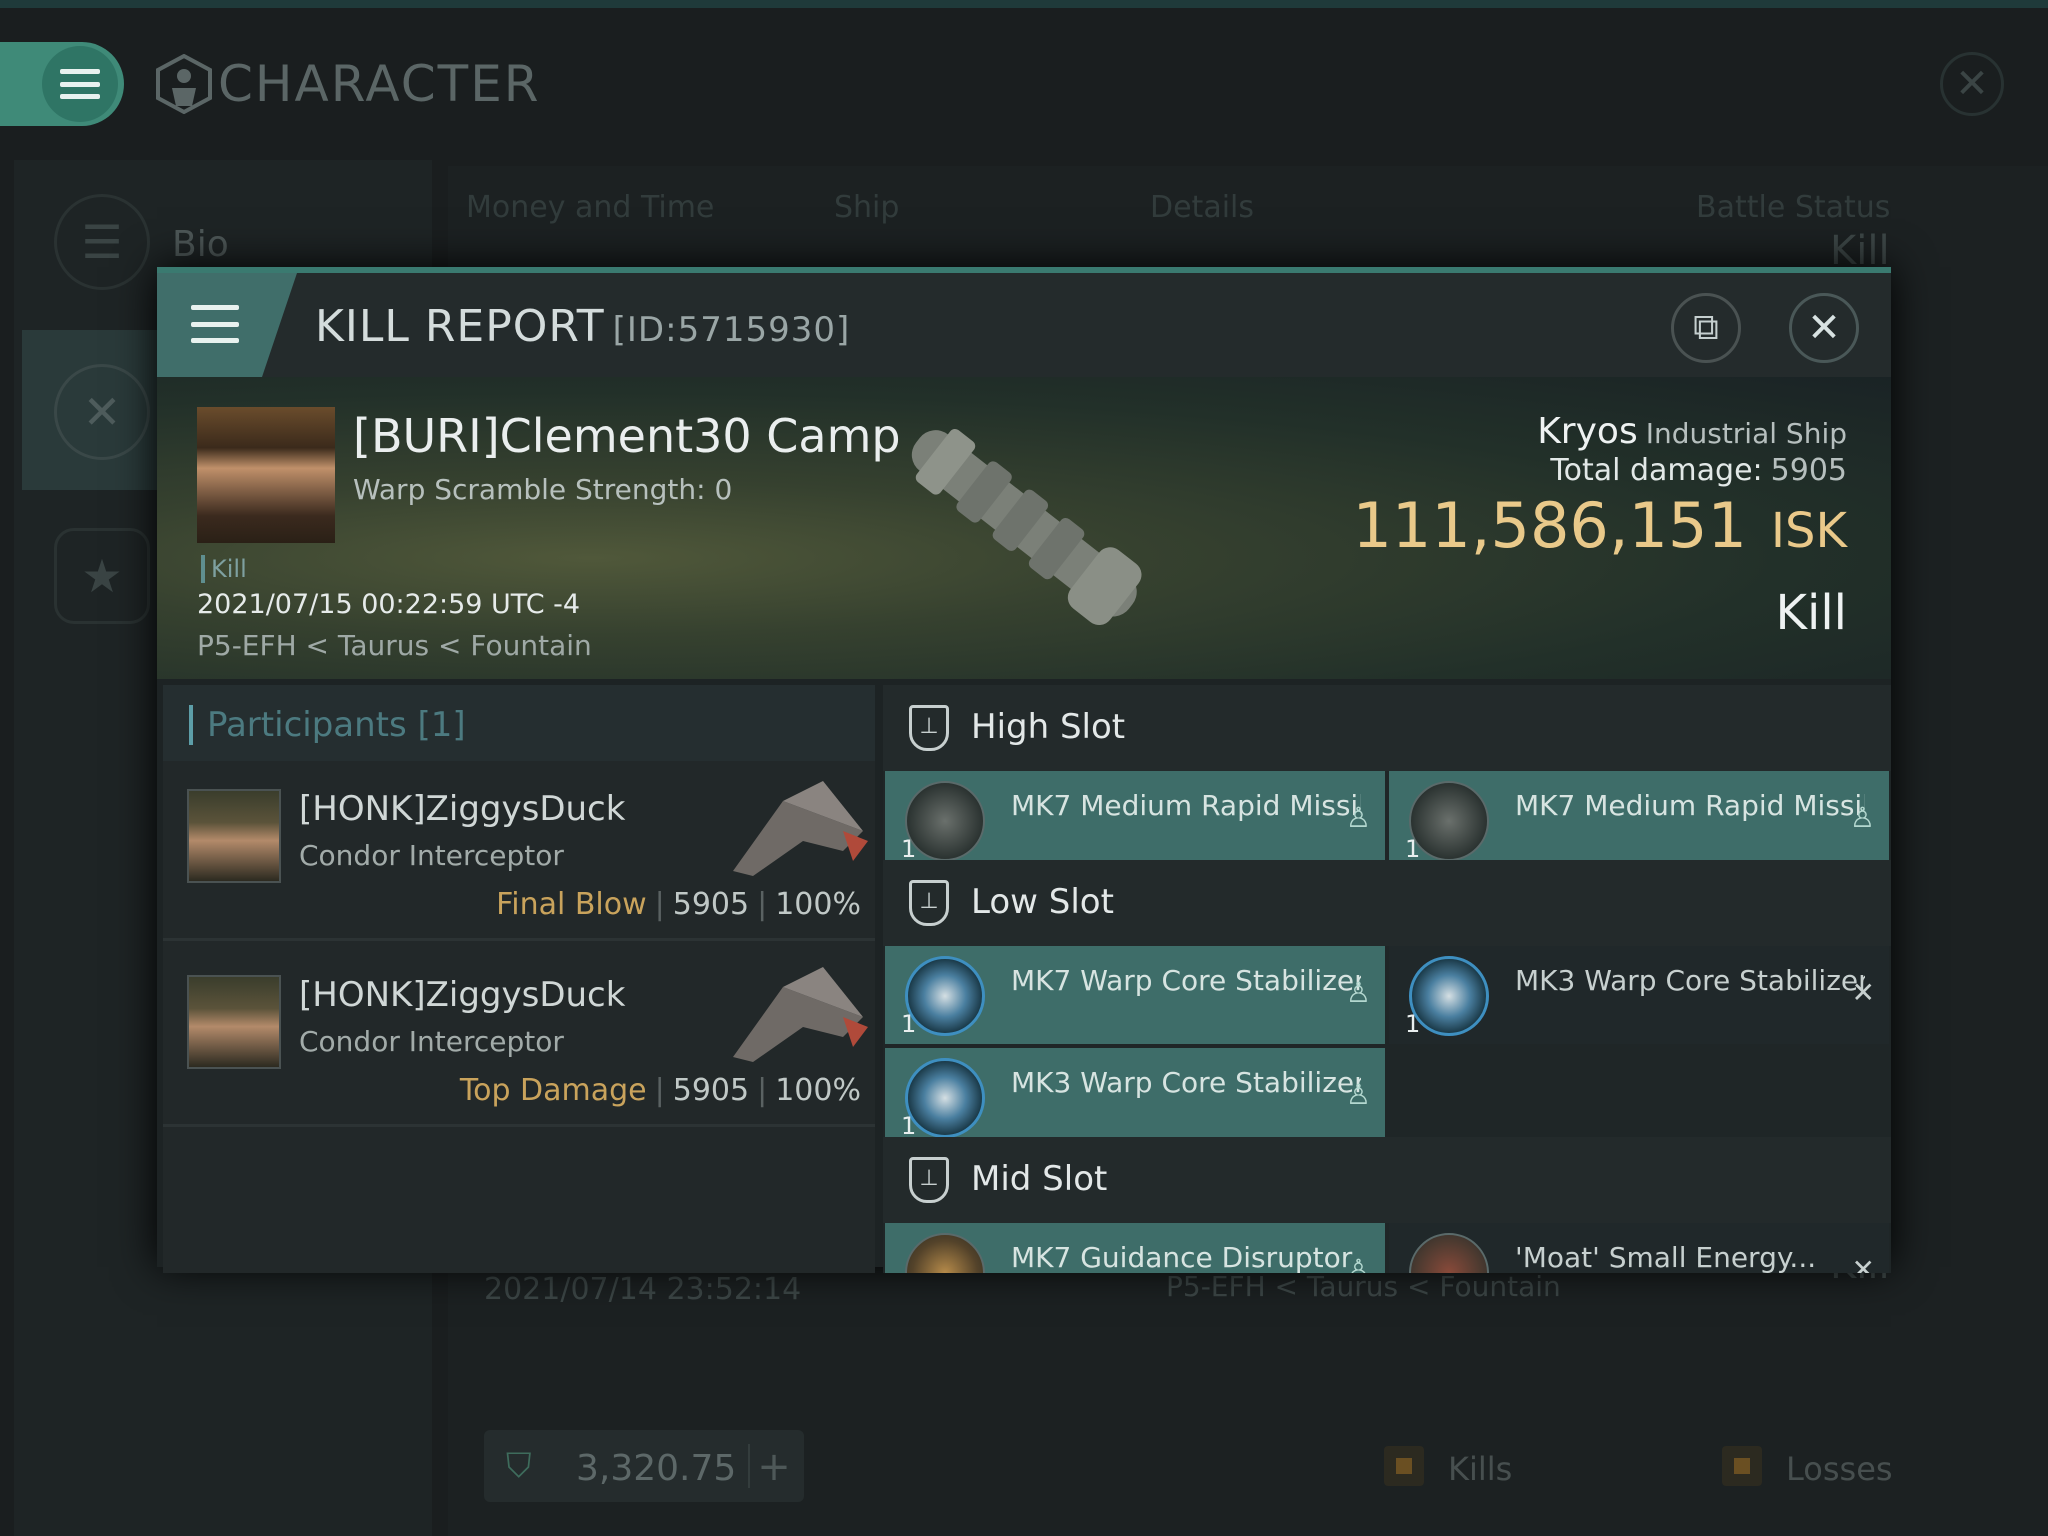 The width and height of the screenshot is (2048, 1536). I want to click on losses-filter-label: Losses, so click(1839, 1469).